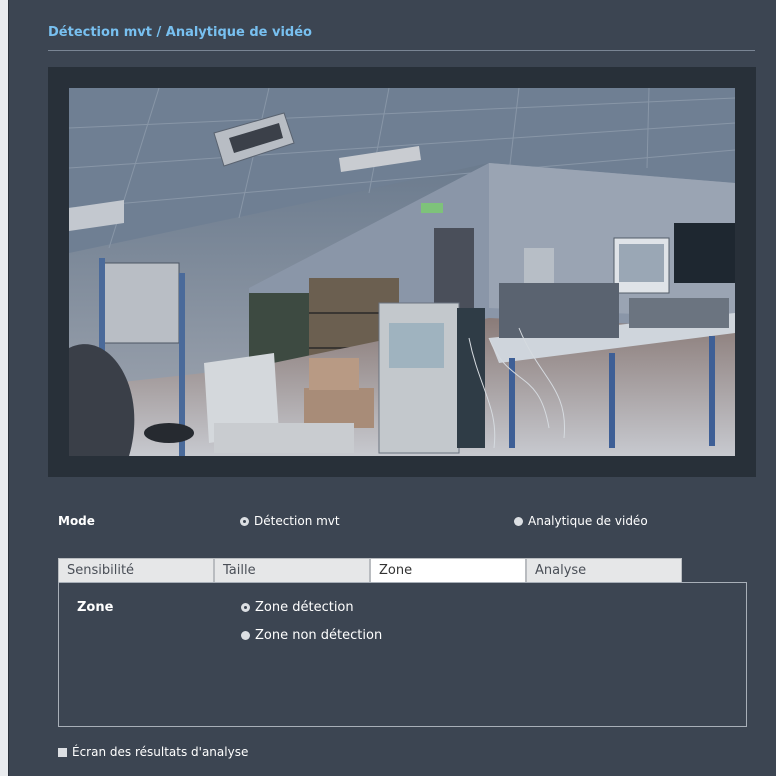 The height and width of the screenshot is (776, 776). I want to click on zone-option-non-detection: Zone non détection, so click(311, 635).